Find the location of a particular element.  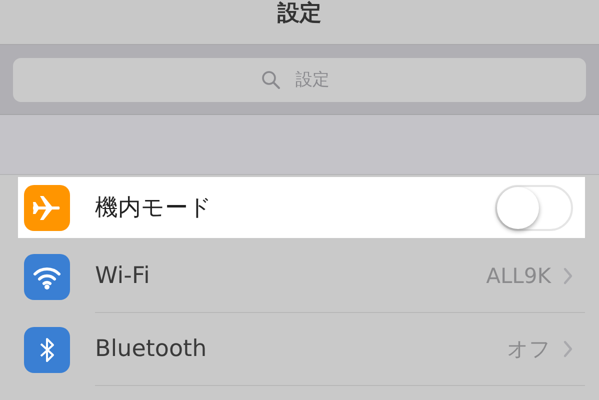

row-value: ALL9K is located at coordinates (518, 276).